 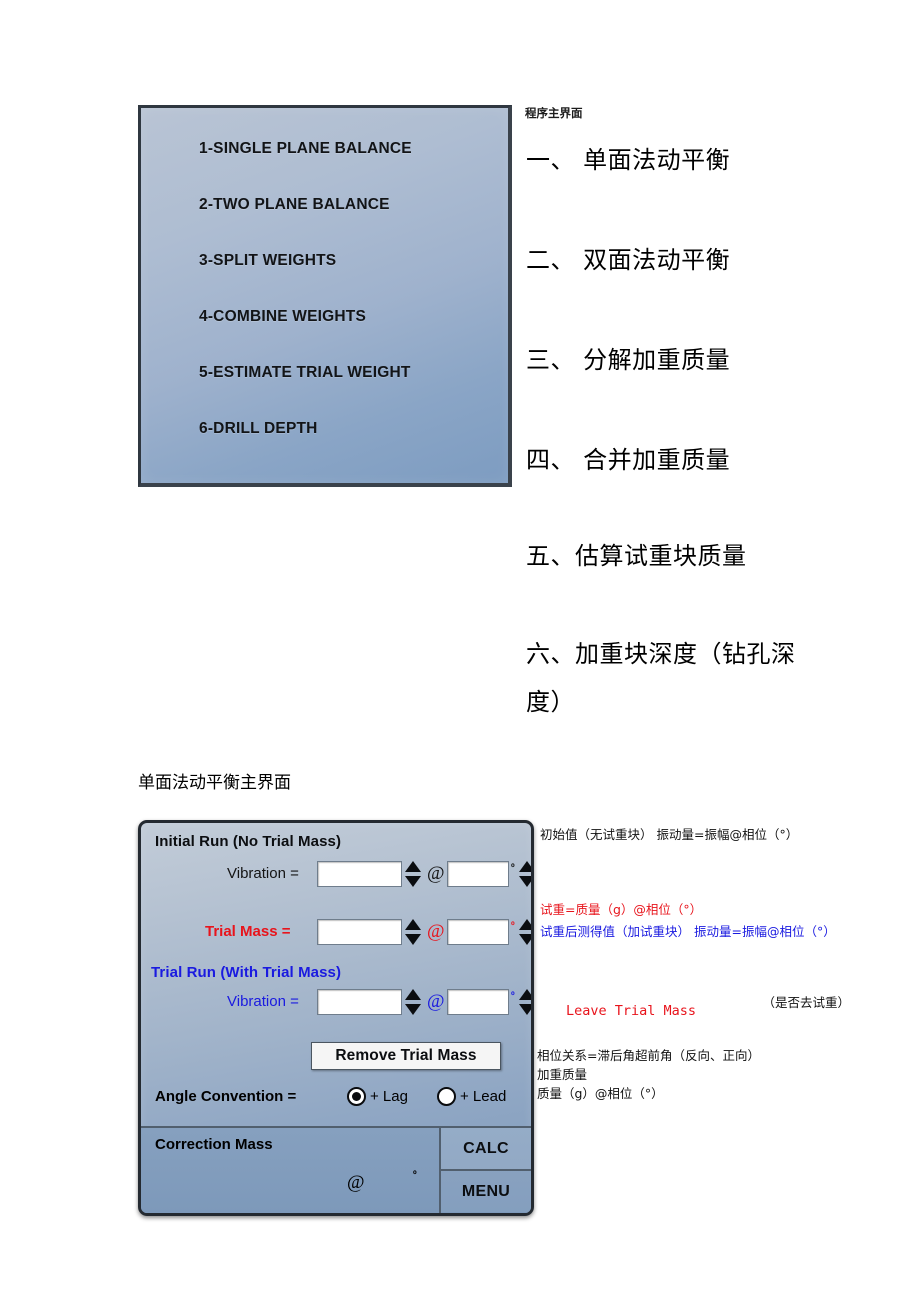 I want to click on initial-vibration-label: Vibration =, so click(x=263, y=873).